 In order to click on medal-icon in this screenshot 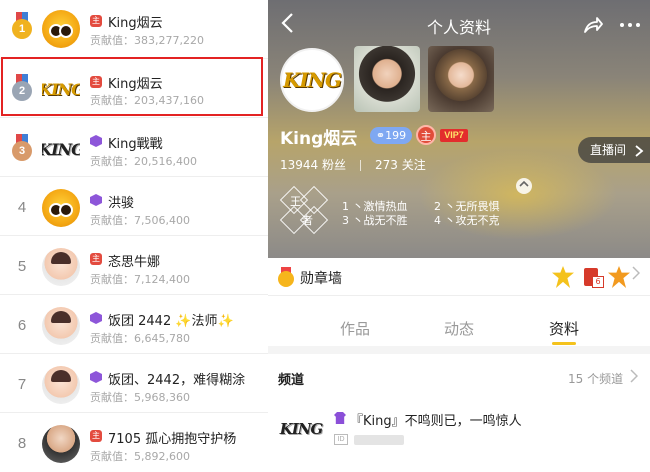, I will do `click(286, 277)`.